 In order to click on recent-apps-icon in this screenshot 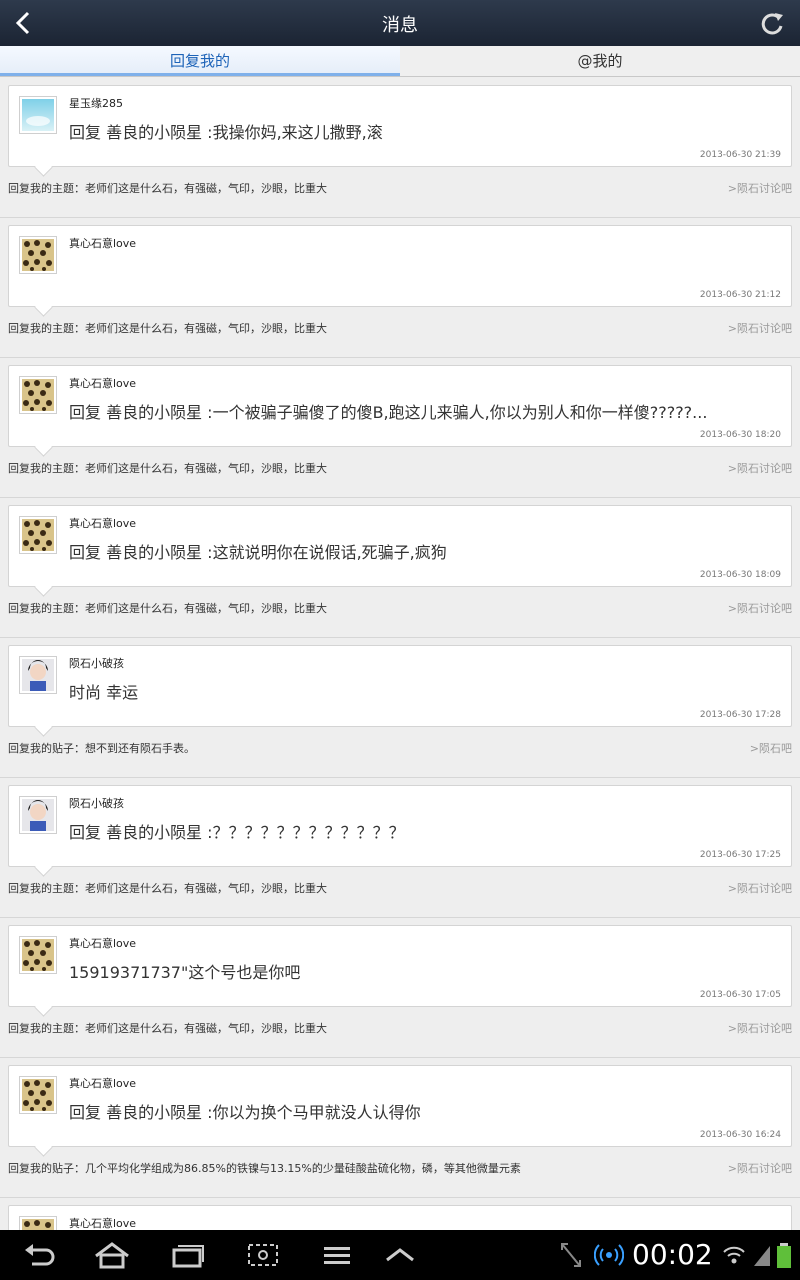, I will do `click(188, 1255)`.